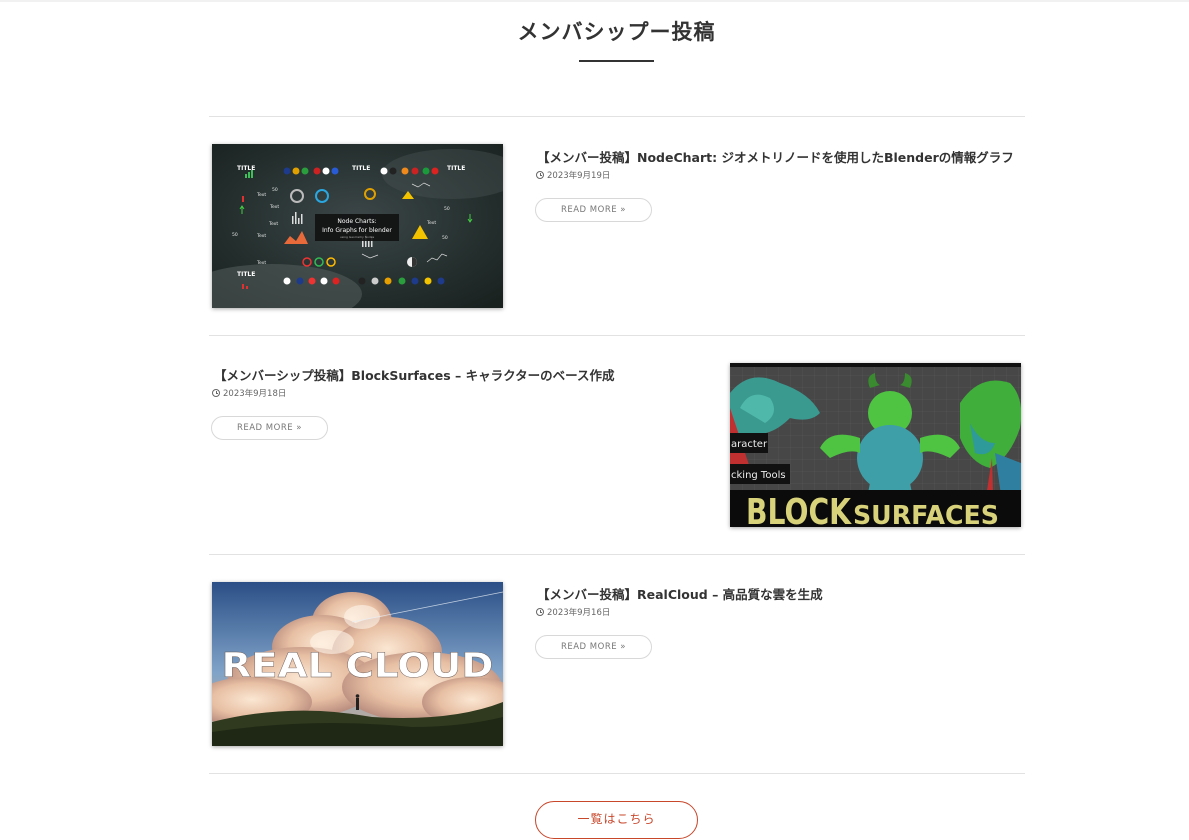  Describe the element at coordinates (414, 374) in the screenshot. I see `post-title: 【メンバーシップ投稿】BlockSurfaces – キャラクターのベース作成` at that location.